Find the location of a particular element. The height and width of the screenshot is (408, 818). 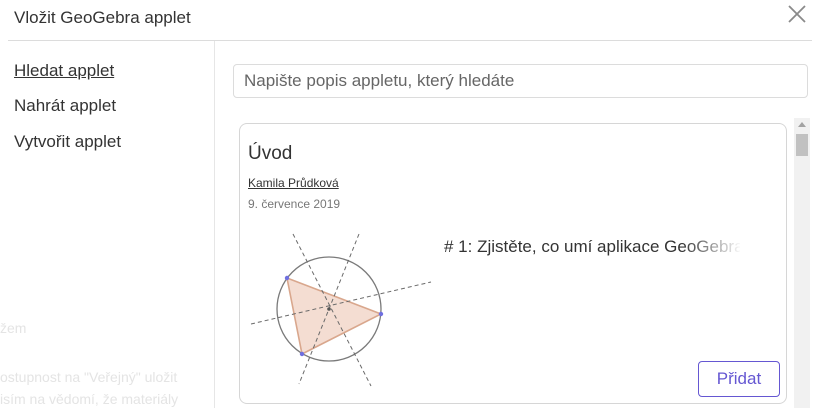

applet-title: Úvod is located at coordinates (270, 153).